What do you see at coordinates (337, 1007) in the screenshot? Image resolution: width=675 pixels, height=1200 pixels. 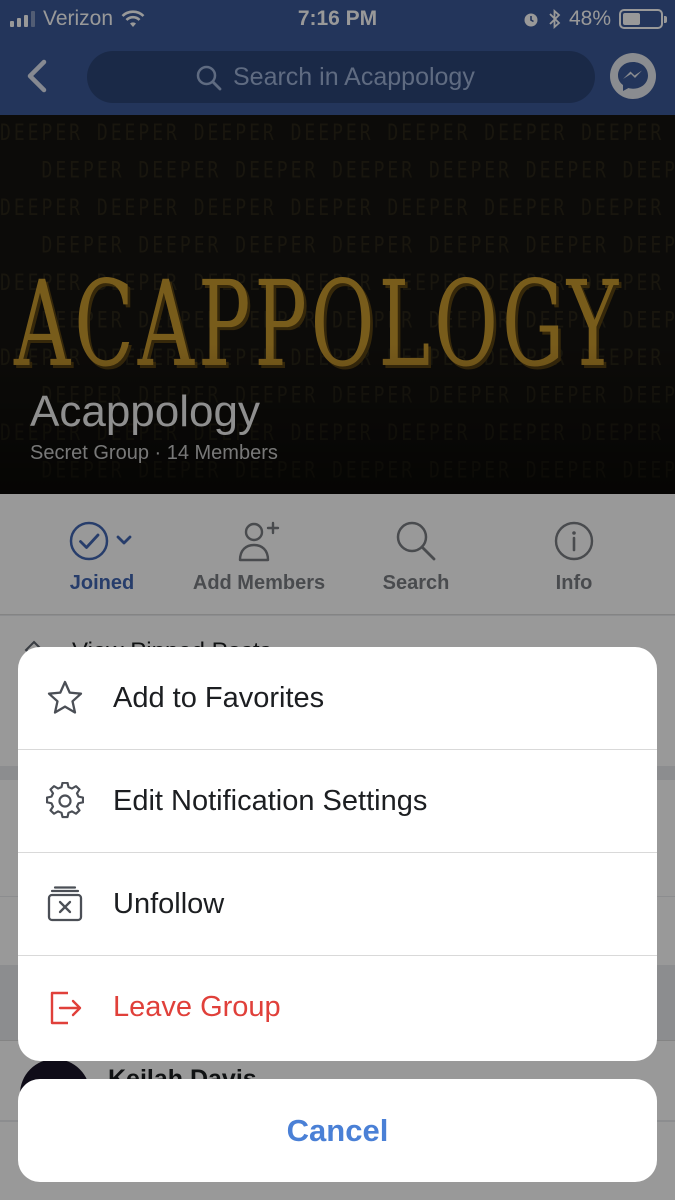 I see `leave-group-option: Leave Group` at bounding box center [337, 1007].